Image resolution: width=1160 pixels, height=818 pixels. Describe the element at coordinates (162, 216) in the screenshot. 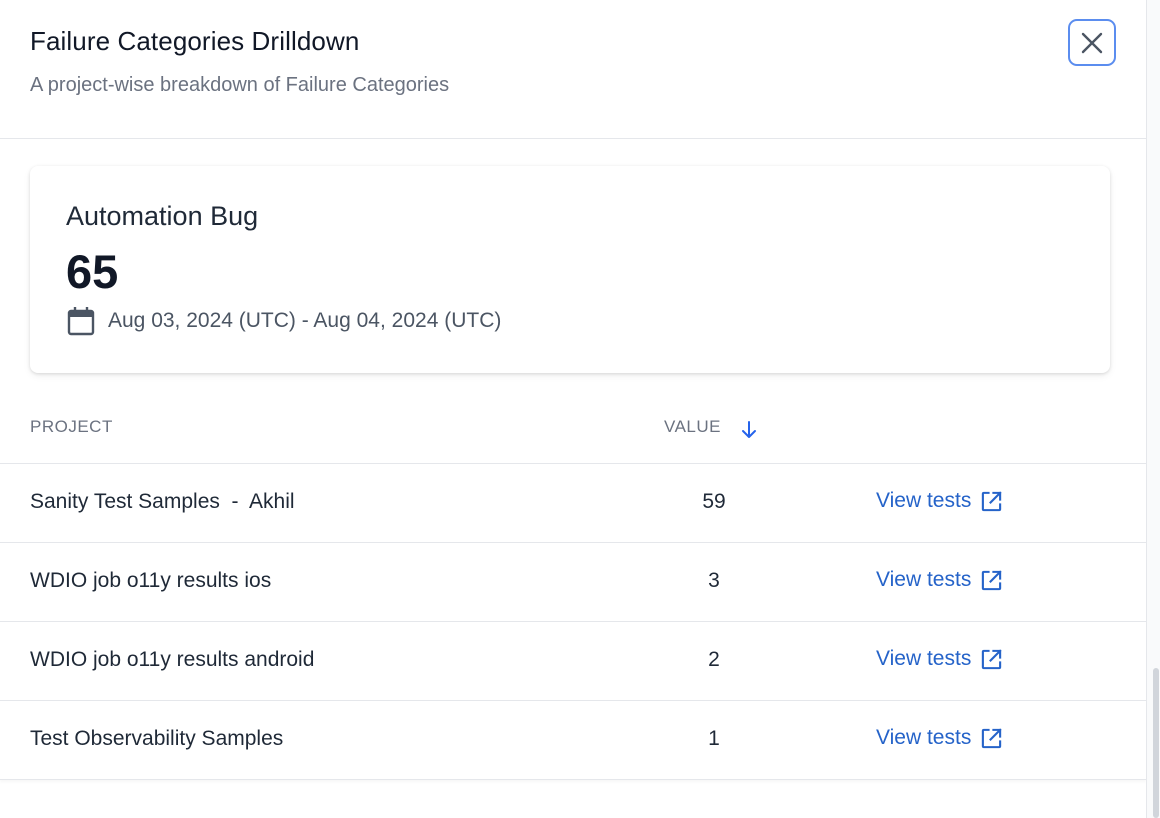

I see `category-name: Automation Bug` at that location.